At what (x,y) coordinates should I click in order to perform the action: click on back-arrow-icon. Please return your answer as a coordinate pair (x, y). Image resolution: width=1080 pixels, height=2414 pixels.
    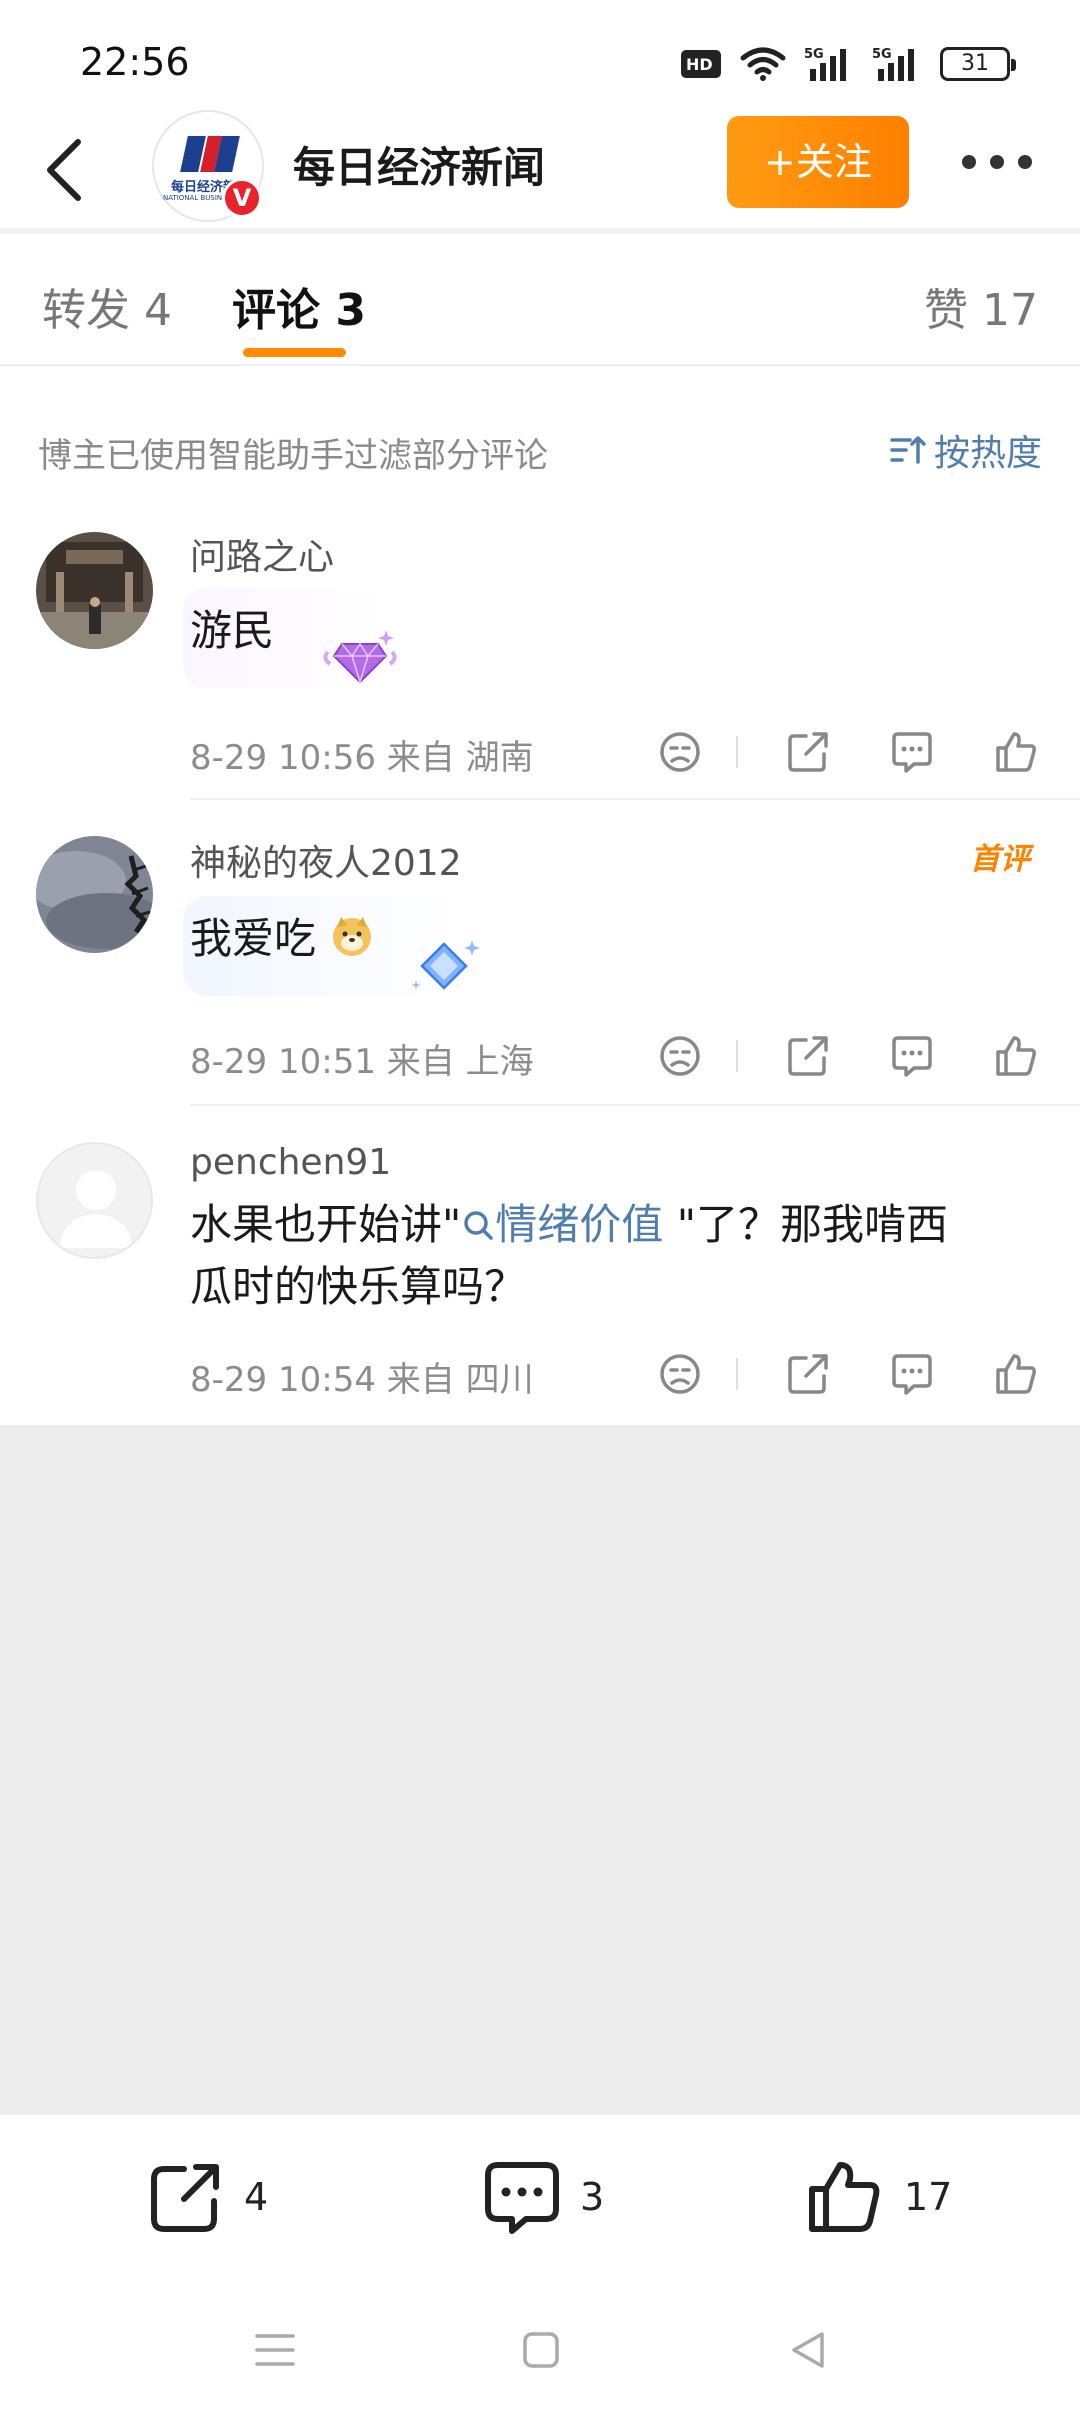
    Looking at the image, I should click on (64, 170).